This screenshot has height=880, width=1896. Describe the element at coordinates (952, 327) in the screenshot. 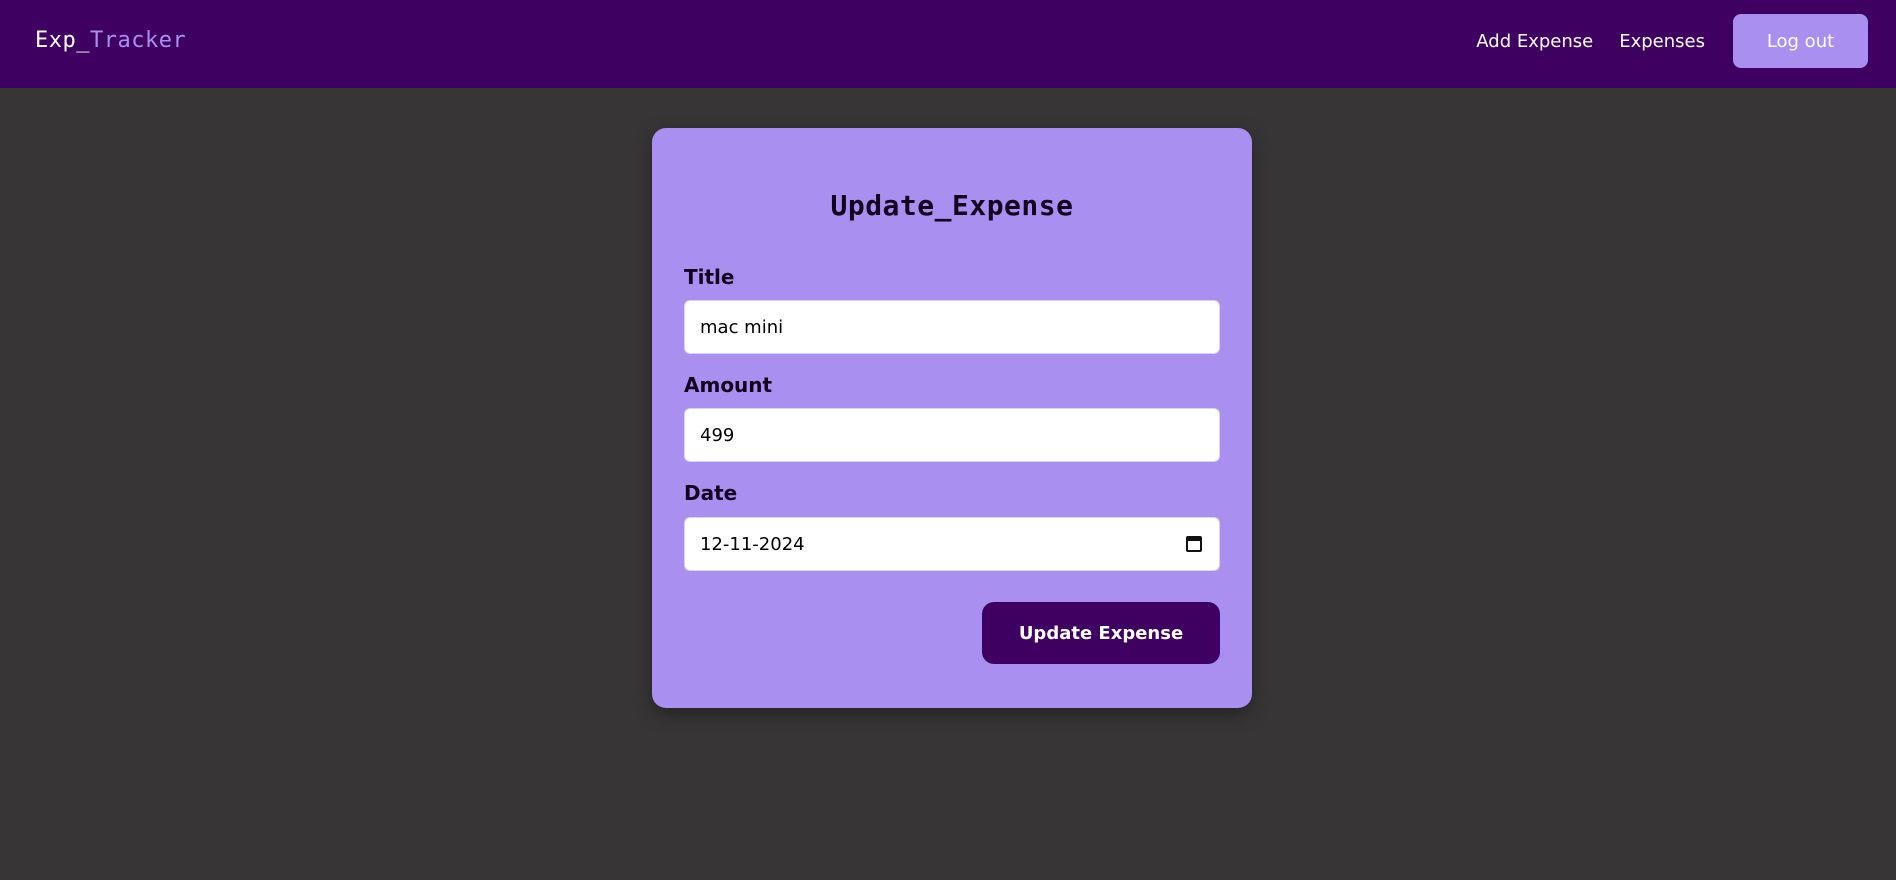

I see `title-input: mac mini` at that location.